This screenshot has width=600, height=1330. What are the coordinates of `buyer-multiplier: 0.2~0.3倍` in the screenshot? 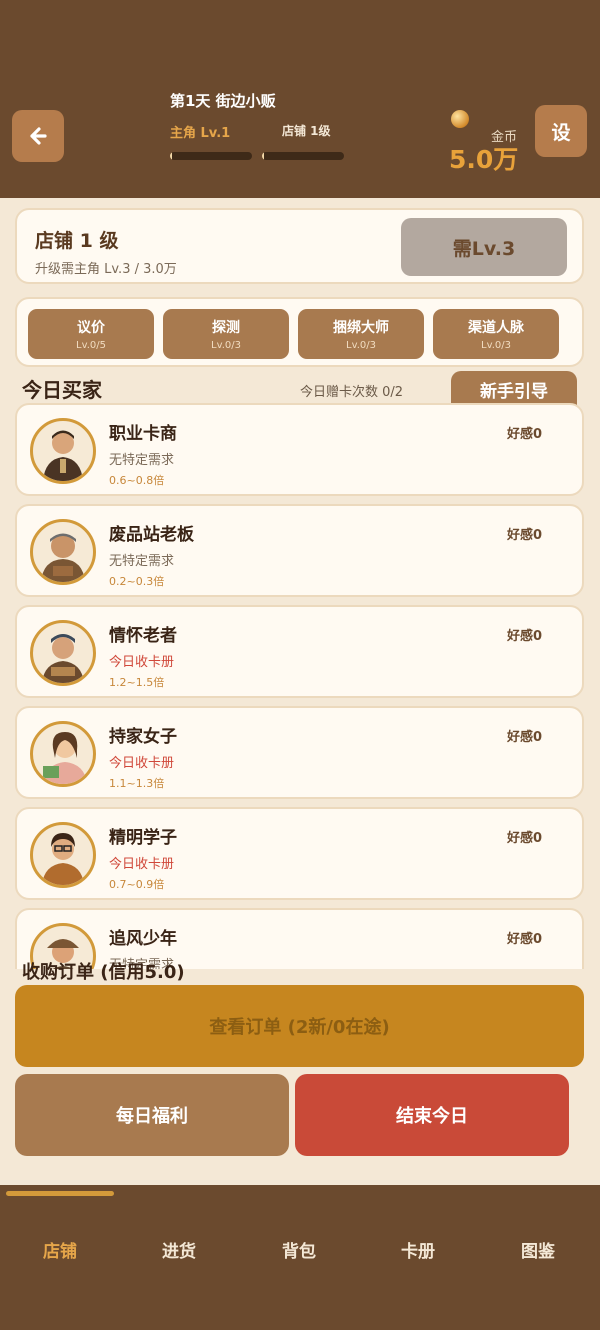 It's located at (137, 581).